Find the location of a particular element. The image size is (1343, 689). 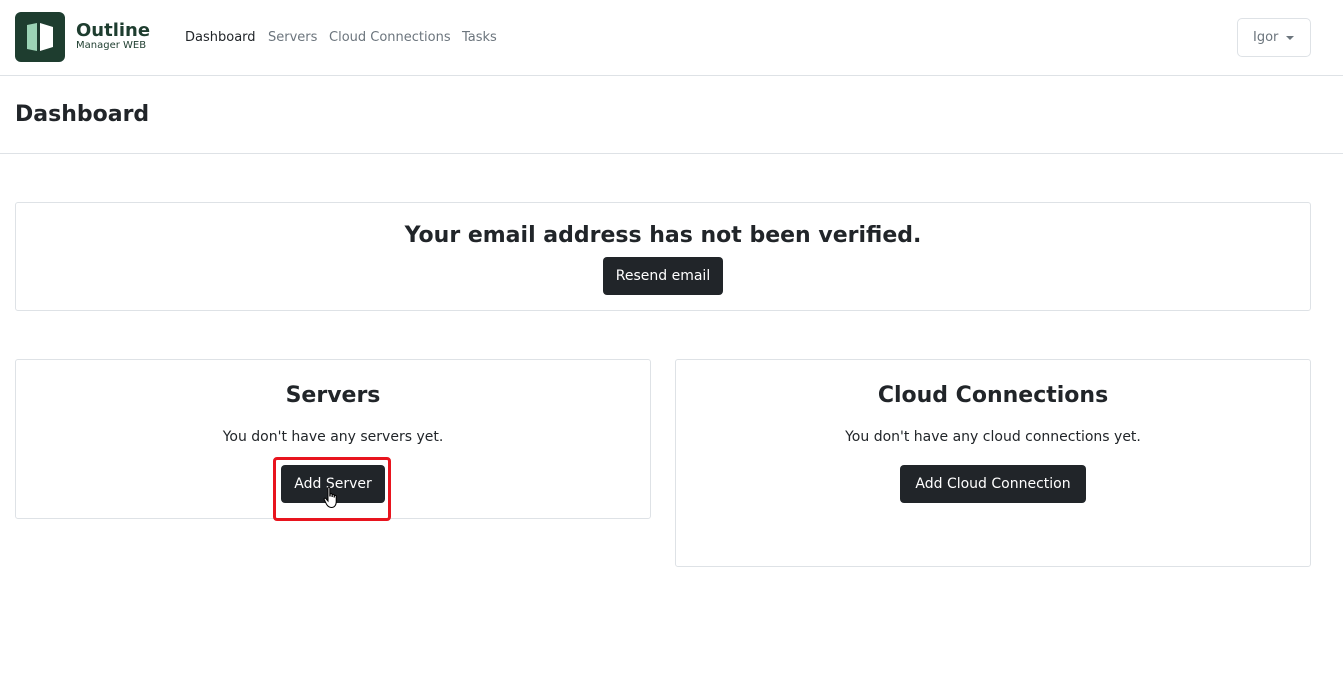

nav-item-dashboard: Dashboard is located at coordinates (220, 38).